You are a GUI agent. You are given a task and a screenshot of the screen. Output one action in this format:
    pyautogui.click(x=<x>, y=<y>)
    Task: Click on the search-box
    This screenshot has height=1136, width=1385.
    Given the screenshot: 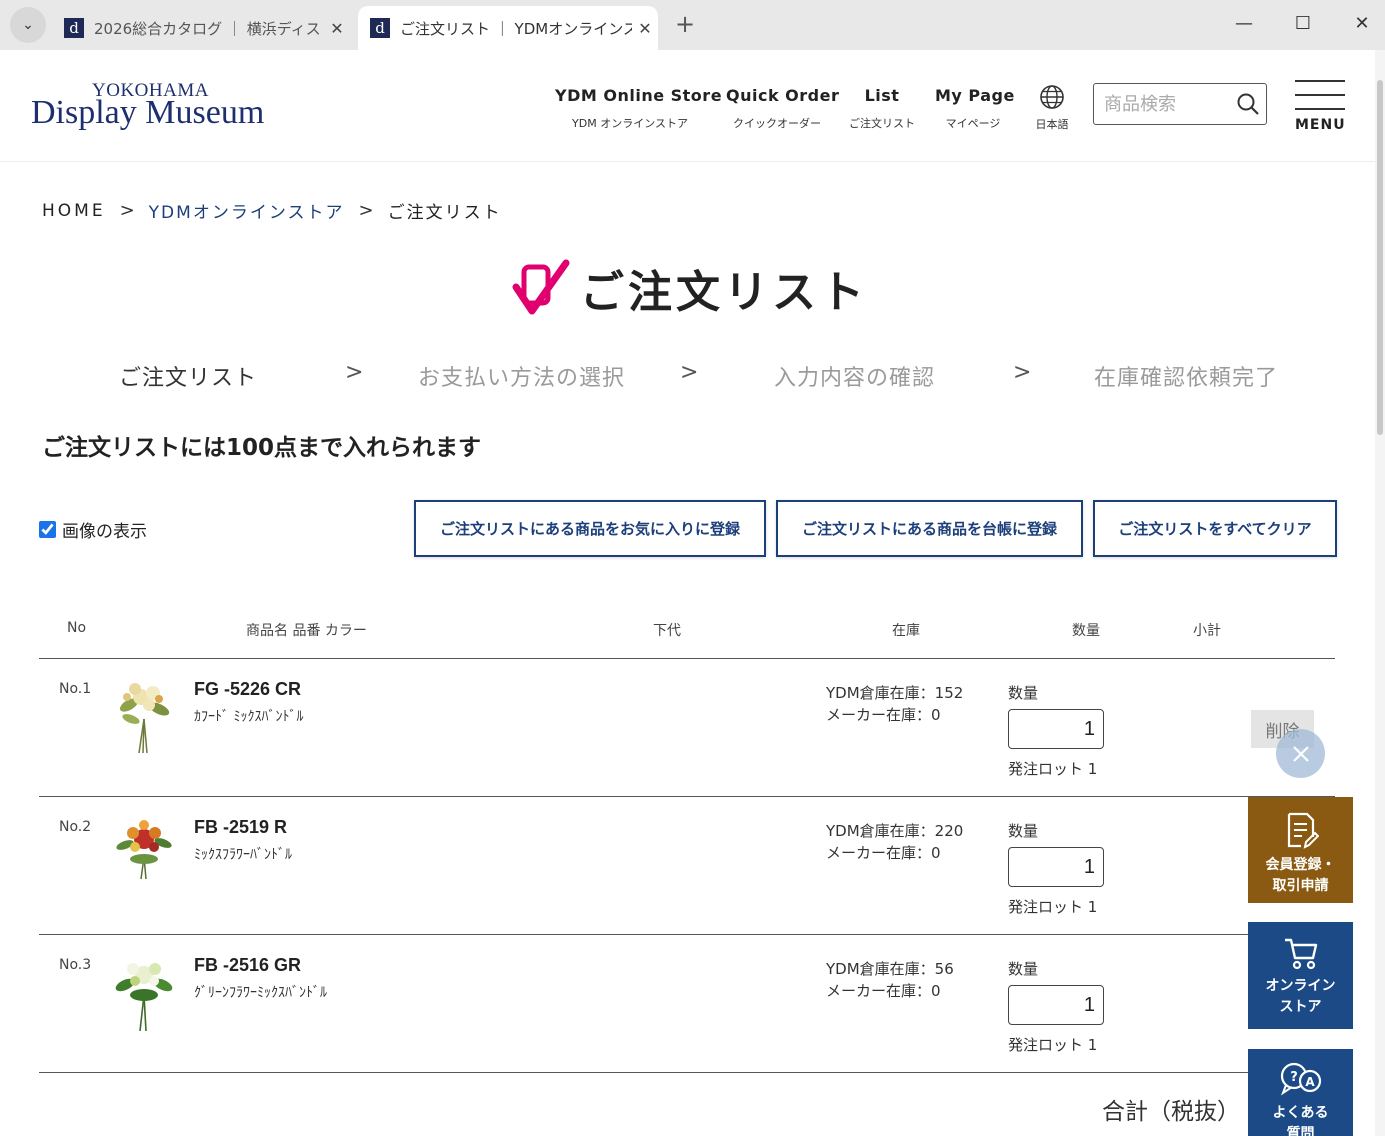 What is the action you would take?
    pyautogui.click(x=1180, y=104)
    